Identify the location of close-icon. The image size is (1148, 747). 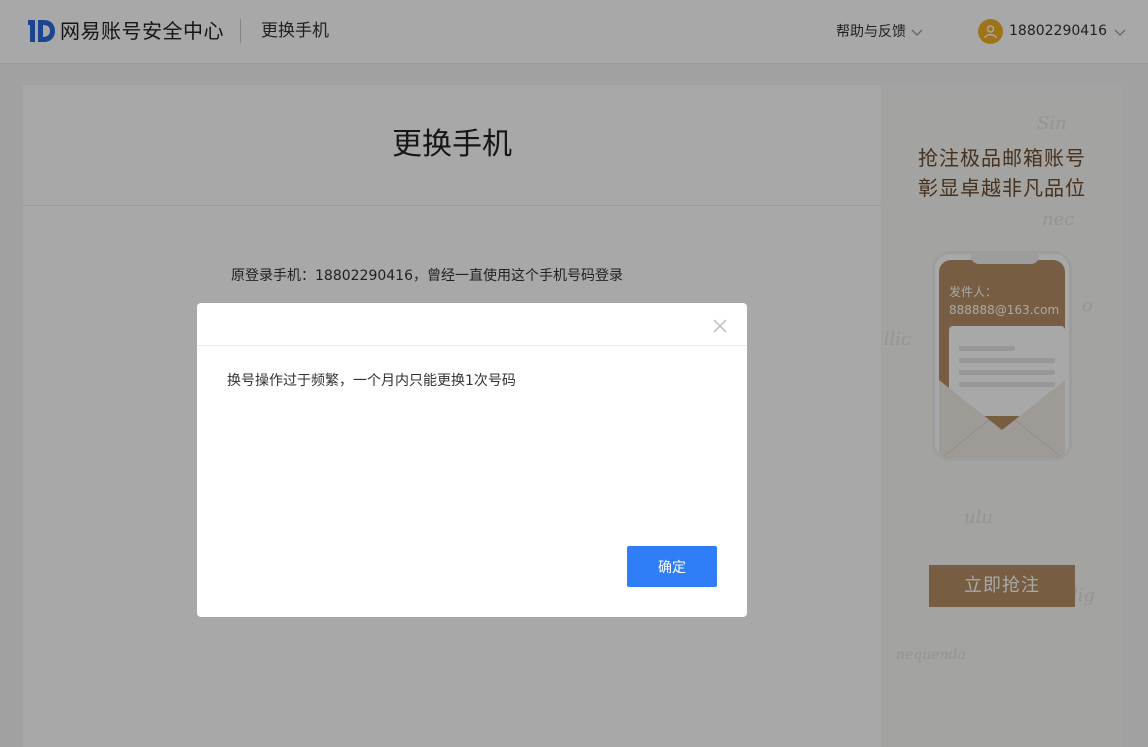
(720, 326).